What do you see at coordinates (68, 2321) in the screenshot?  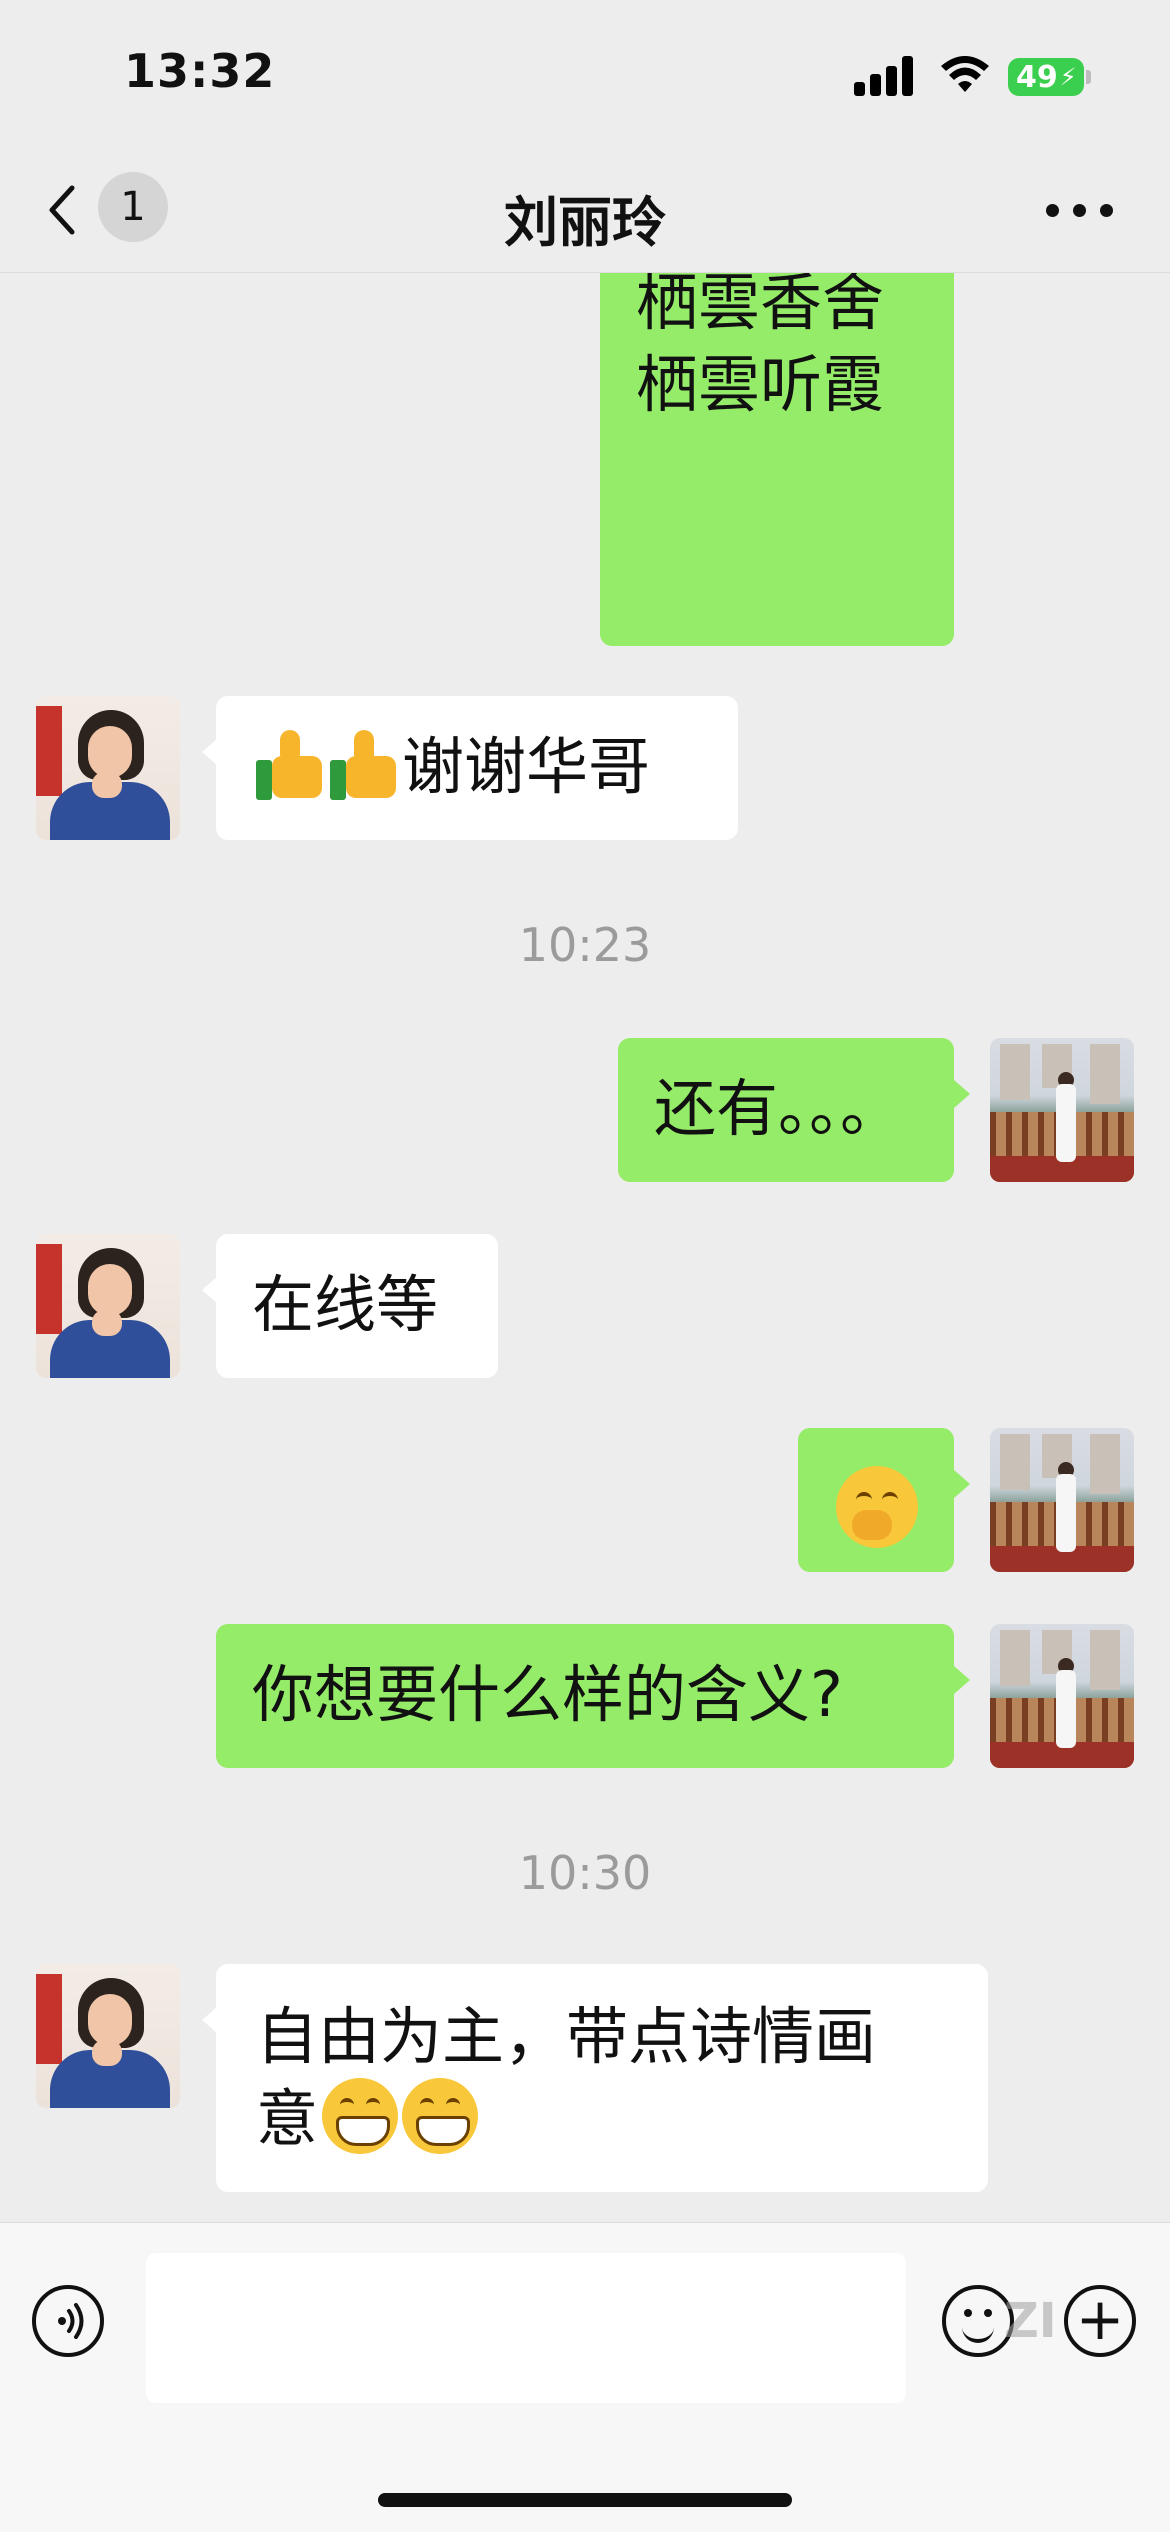 I see `voice-icon` at bounding box center [68, 2321].